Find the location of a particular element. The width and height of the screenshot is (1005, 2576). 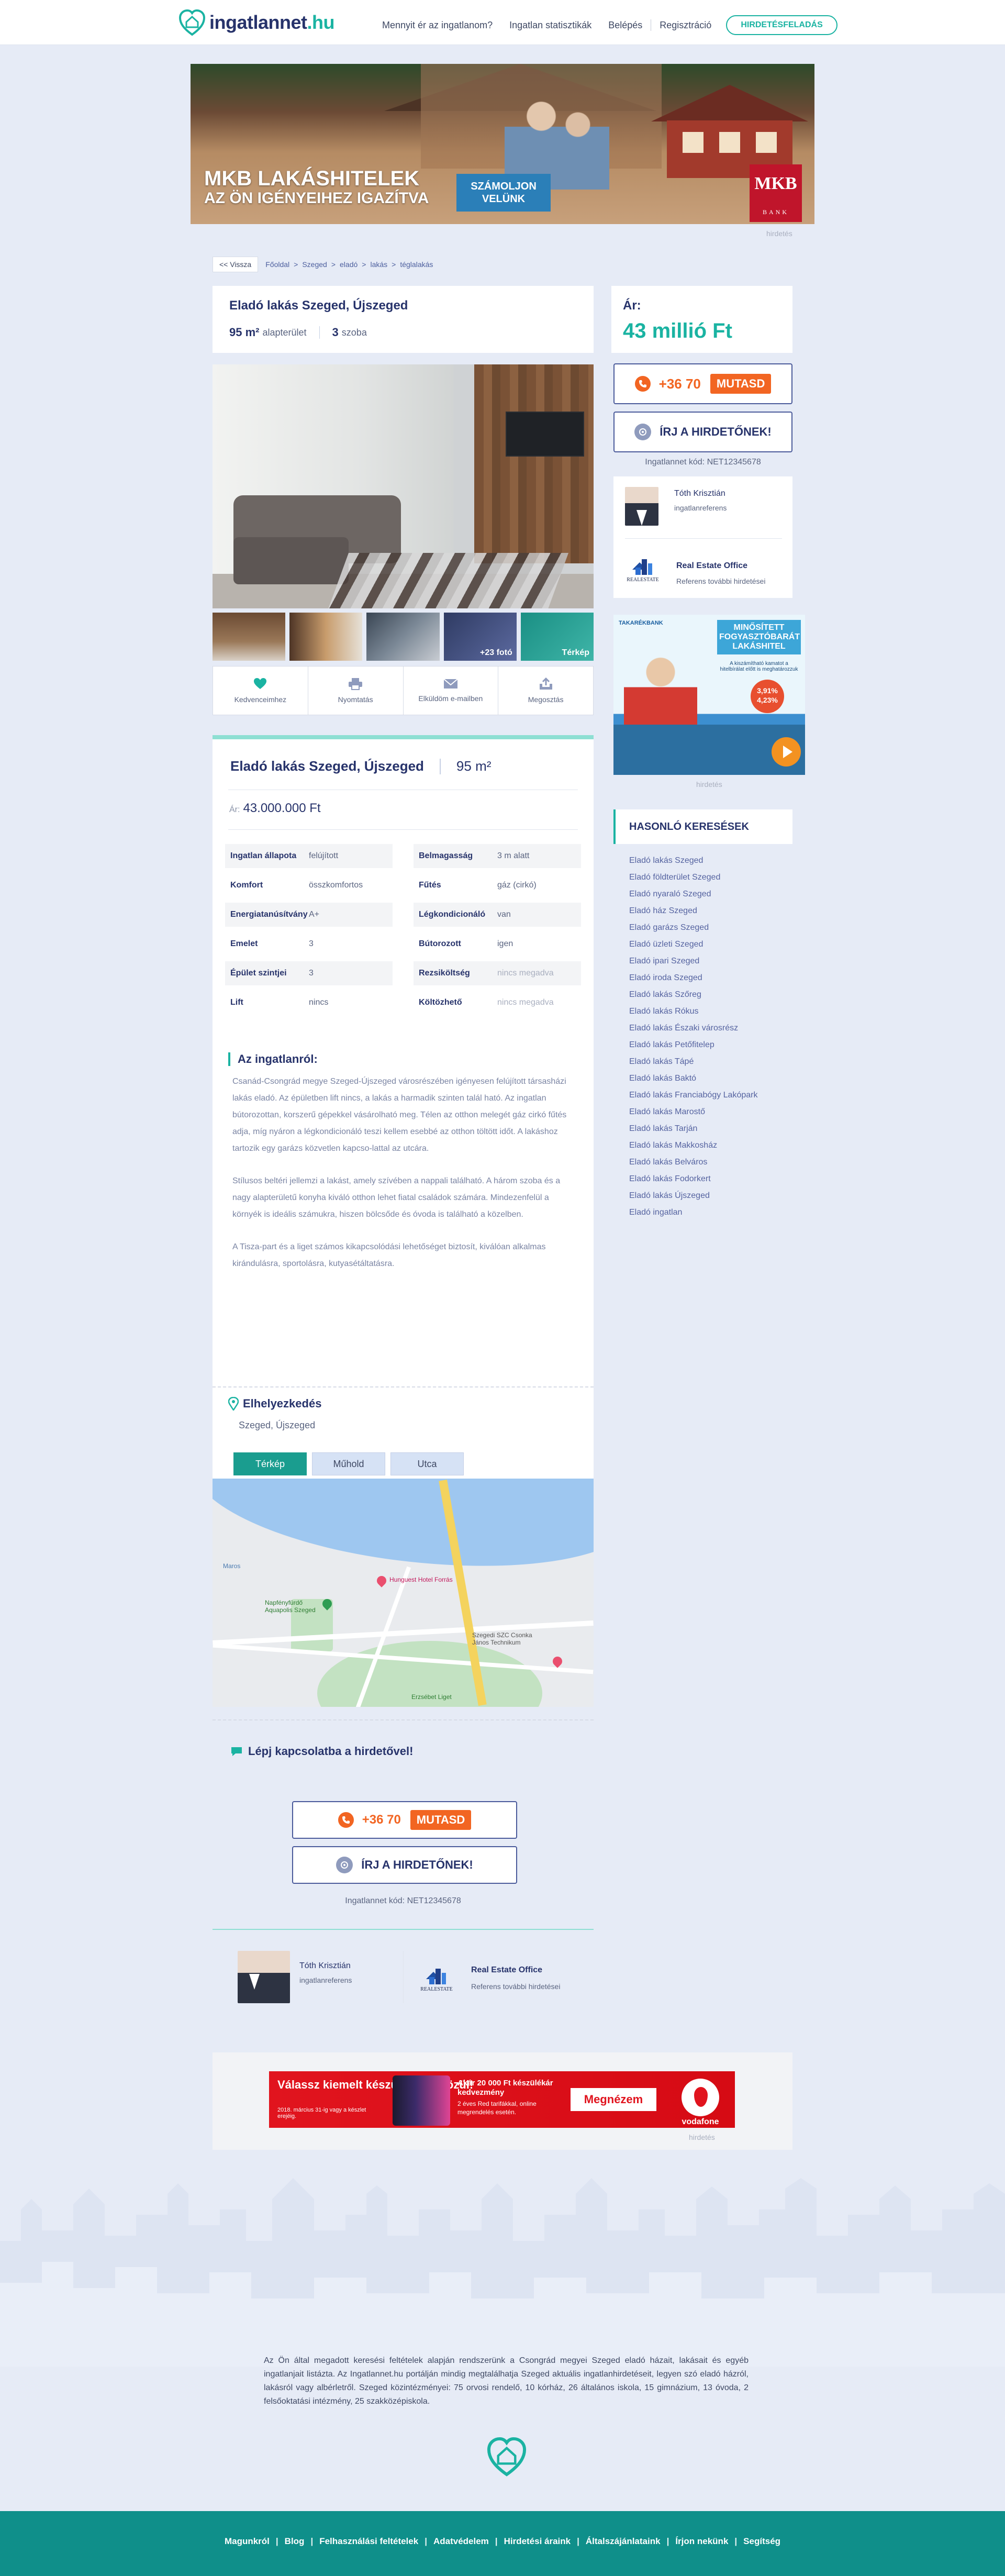

similar-search-link: Eladó lakás Belváros is located at coordinates (693, 1162).